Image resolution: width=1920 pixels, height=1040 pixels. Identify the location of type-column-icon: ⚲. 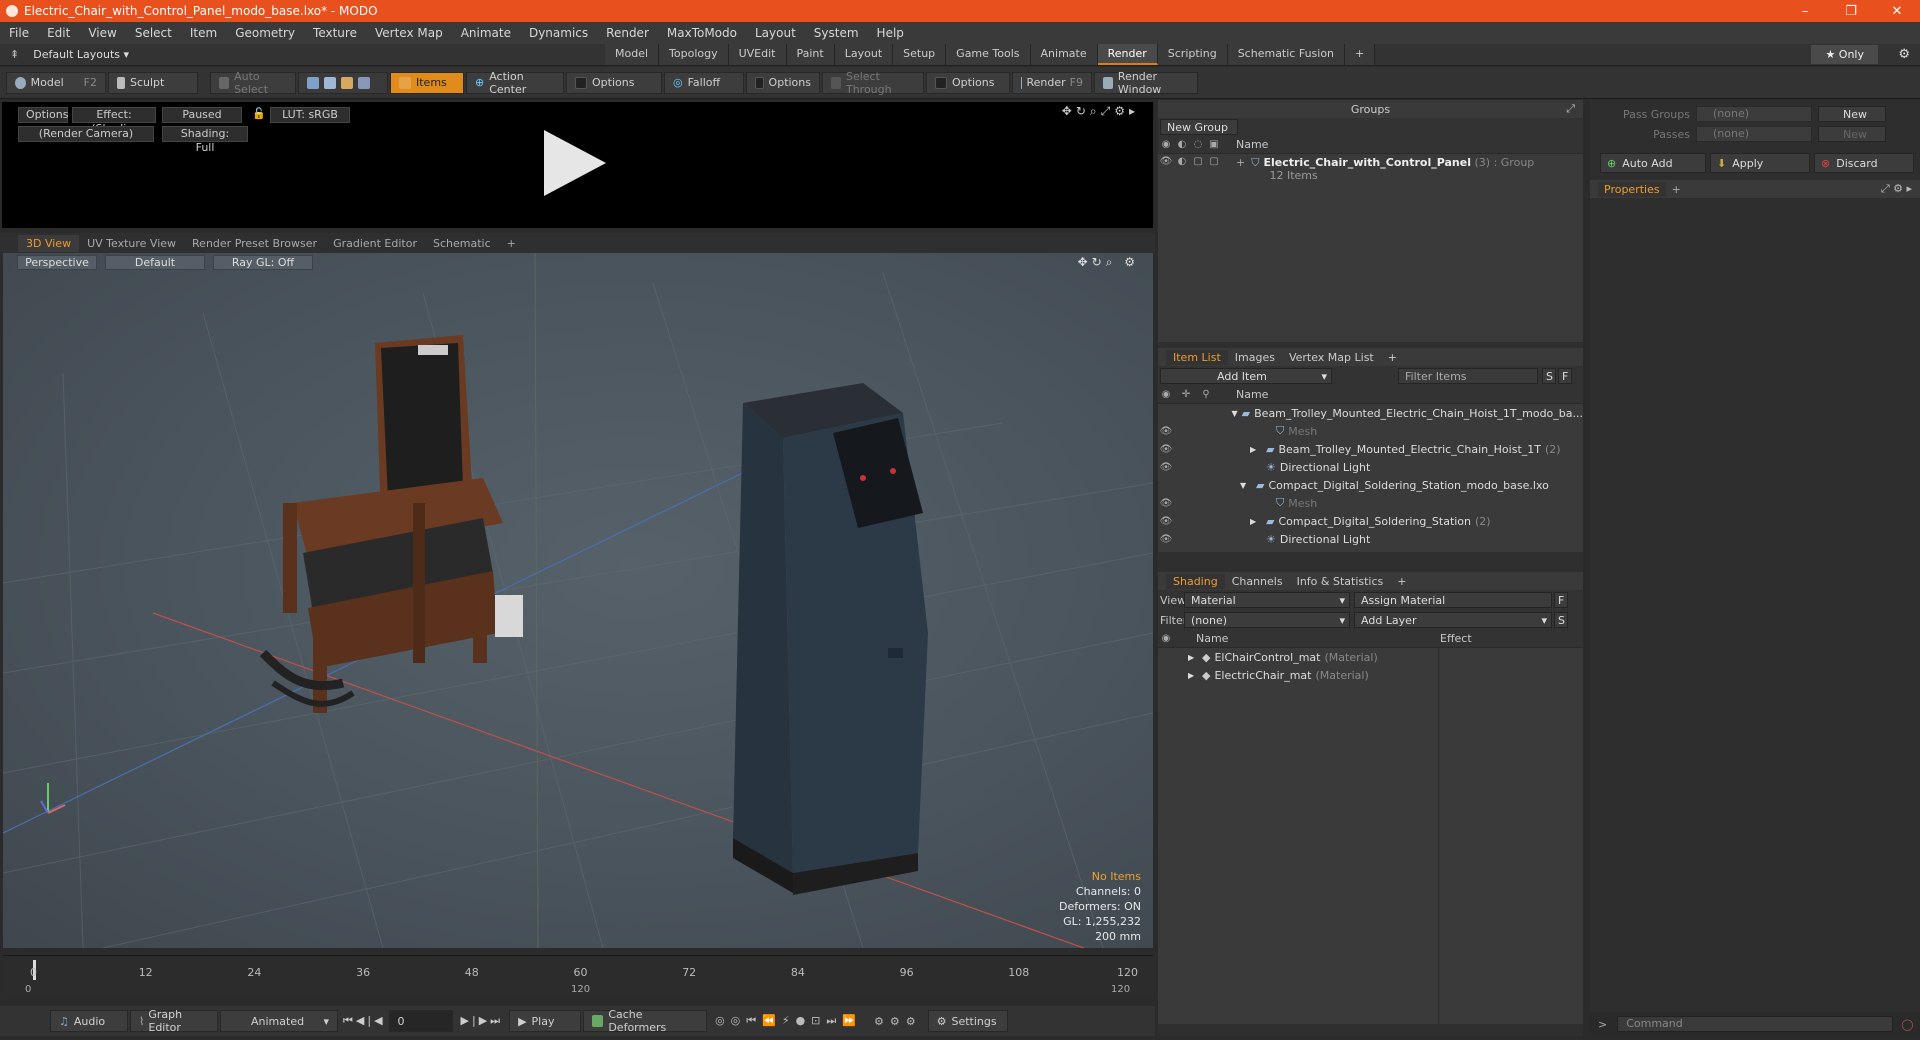
(1206, 394).